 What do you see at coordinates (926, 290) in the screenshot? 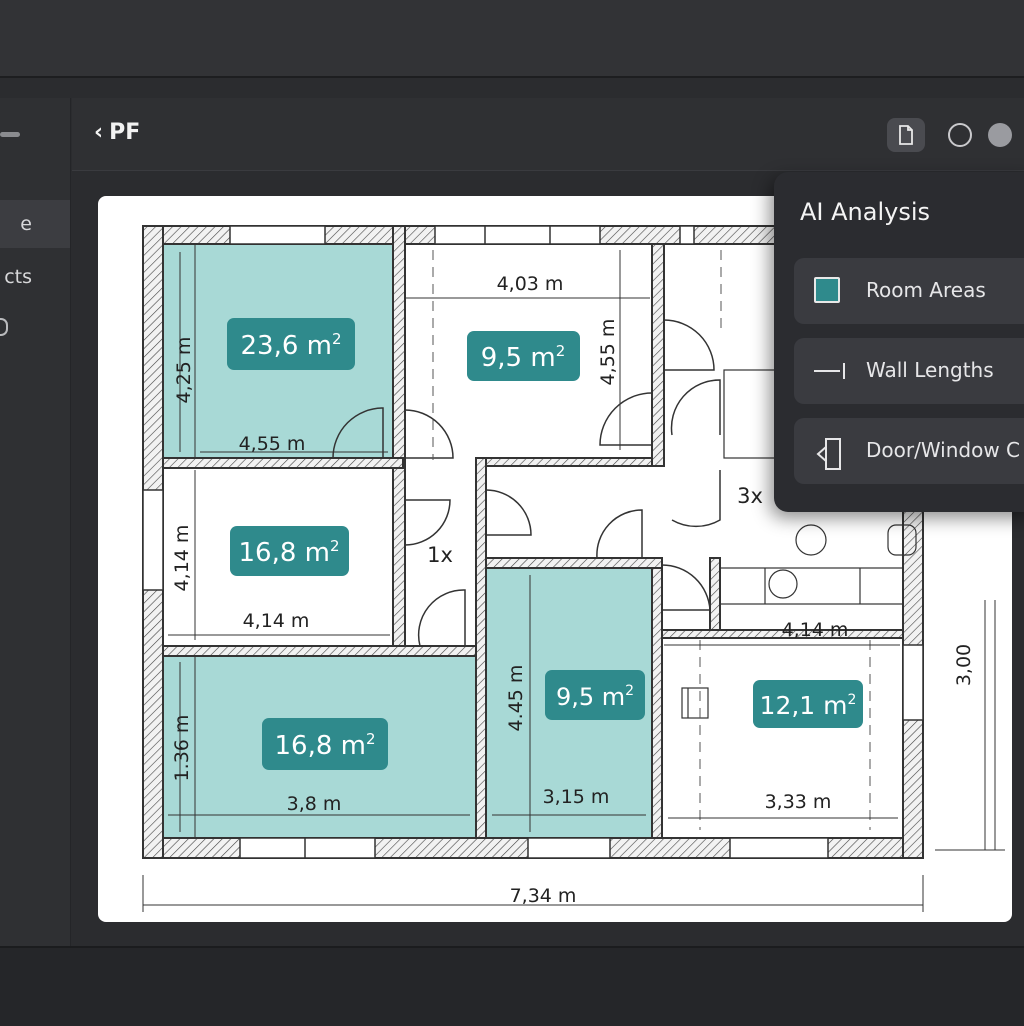
I see `room-areas-label: Room Areas` at bounding box center [926, 290].